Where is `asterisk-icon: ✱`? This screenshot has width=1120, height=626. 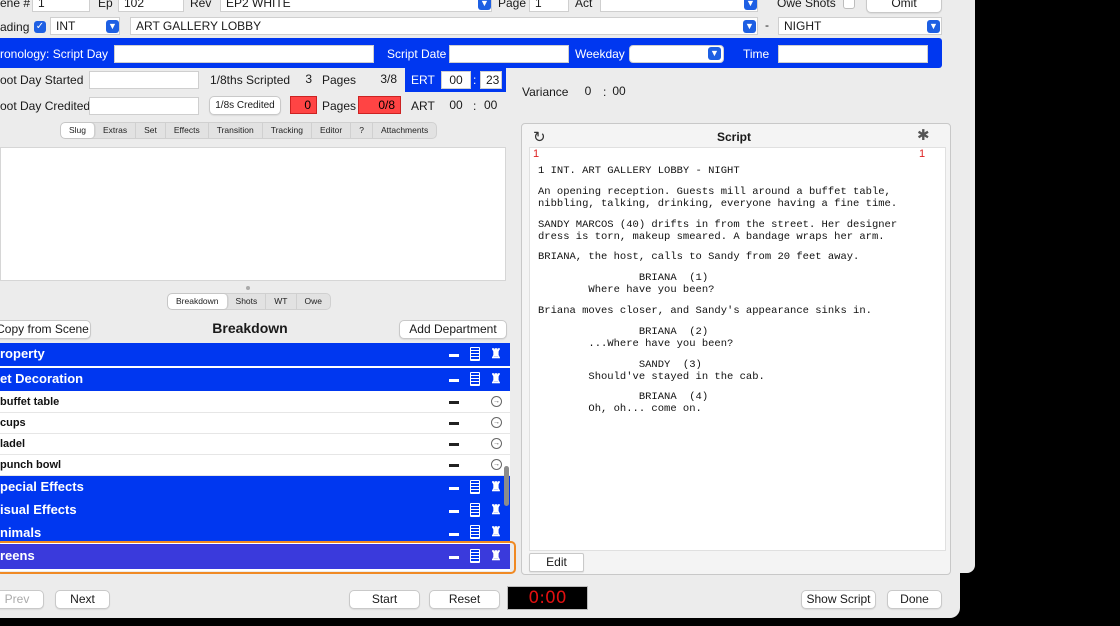 asterisk-icon: ✱ is located at coordinates (923, 135).